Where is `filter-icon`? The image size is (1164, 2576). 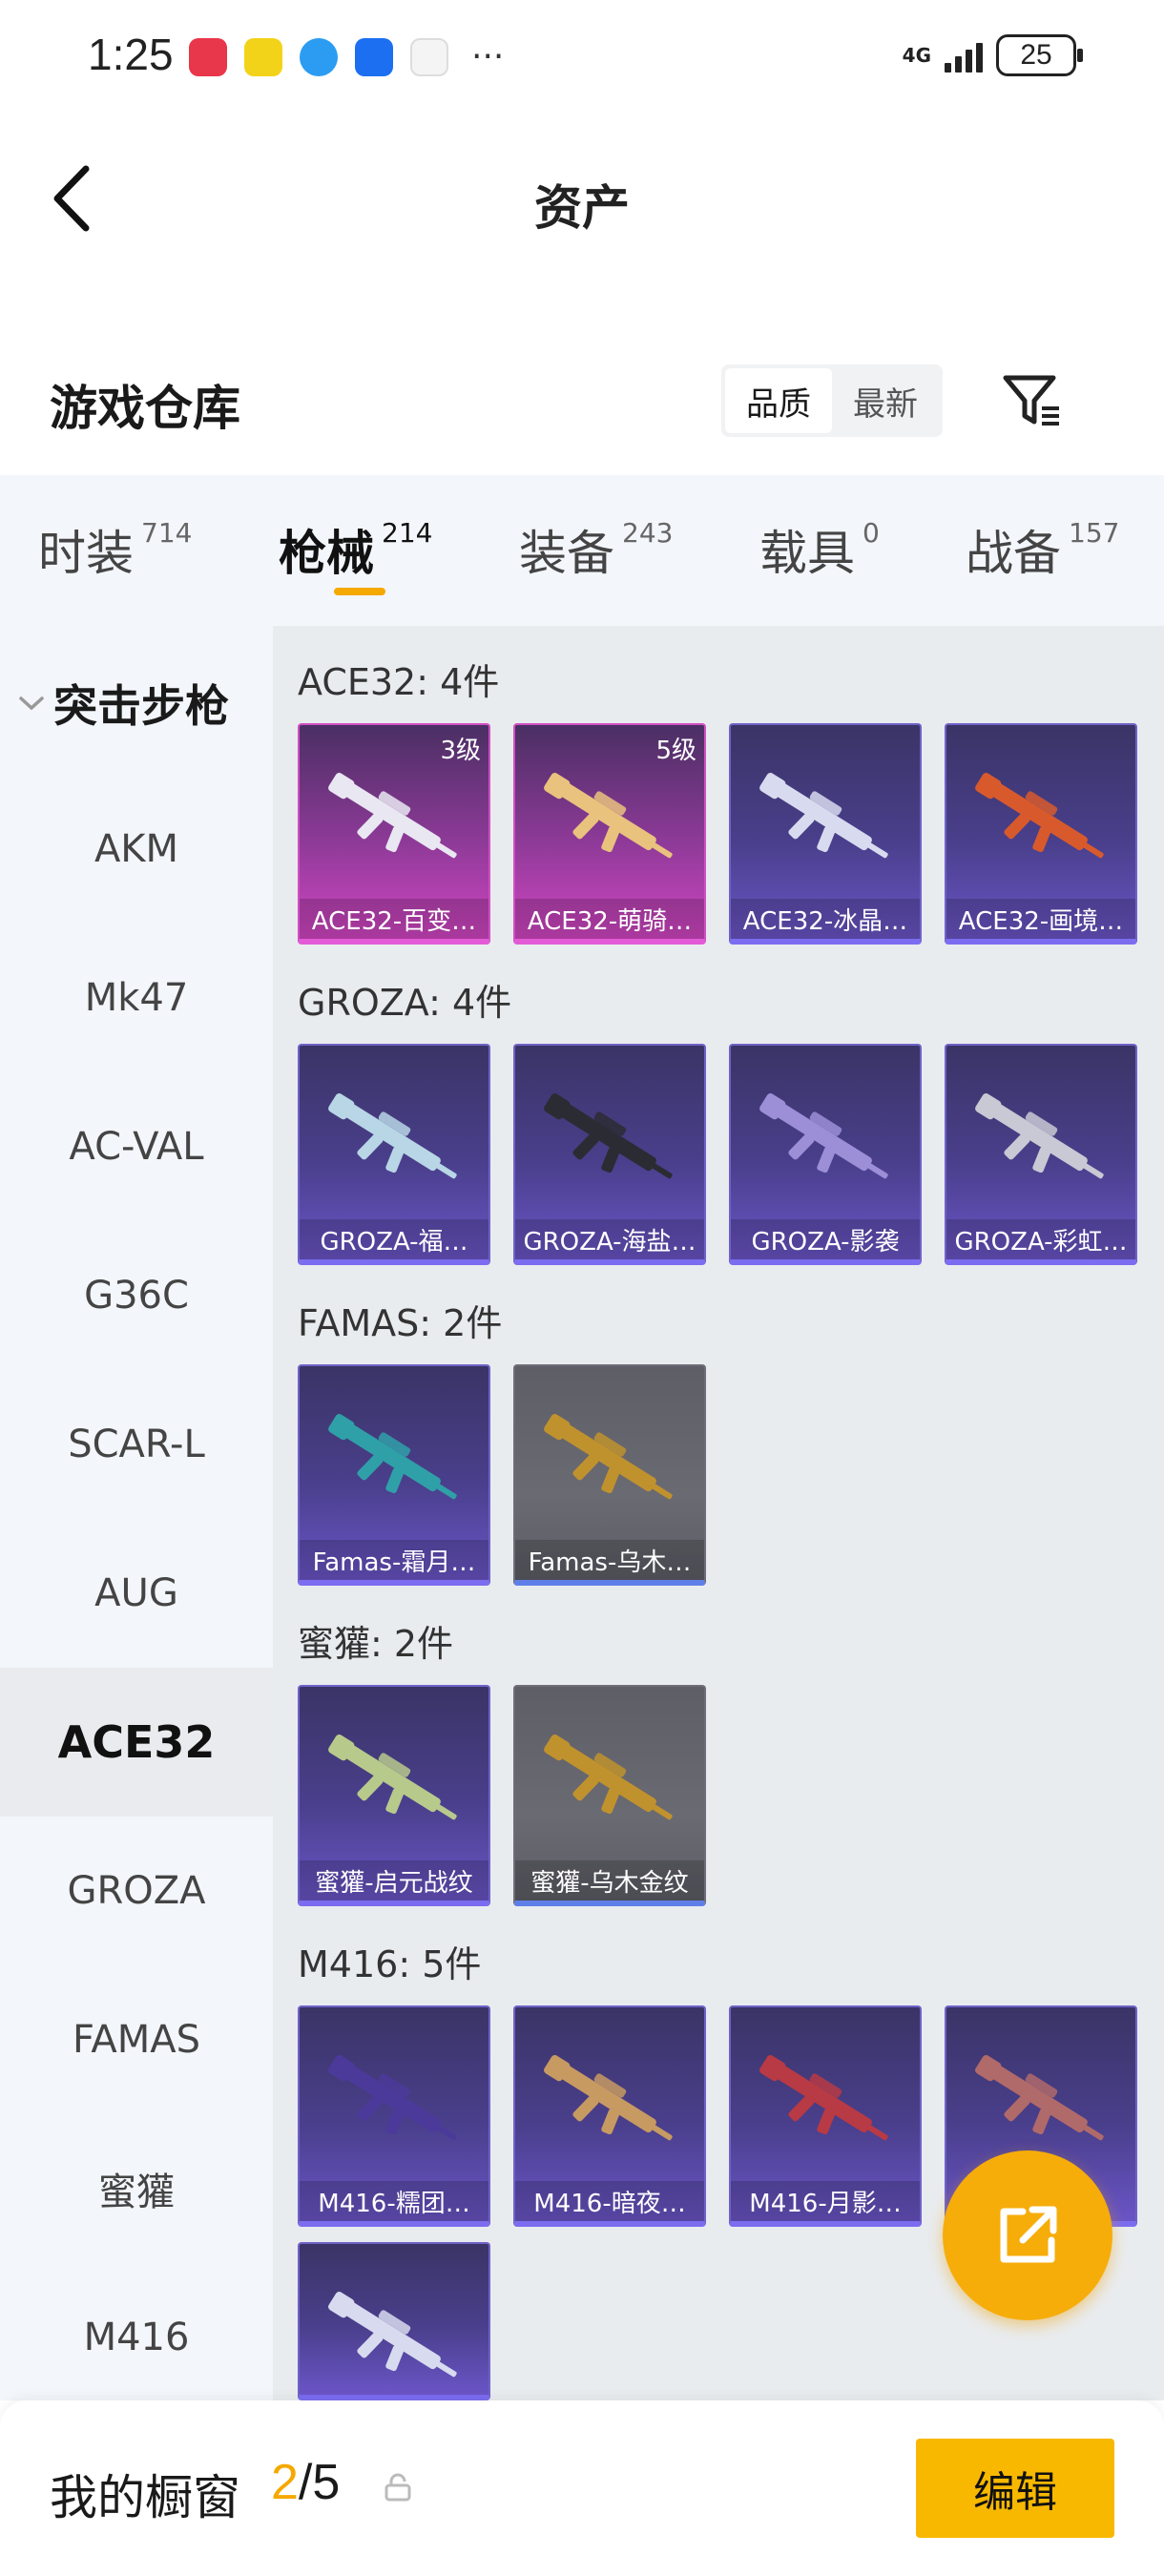
filter-icon is located at coordinates (1031, 400).